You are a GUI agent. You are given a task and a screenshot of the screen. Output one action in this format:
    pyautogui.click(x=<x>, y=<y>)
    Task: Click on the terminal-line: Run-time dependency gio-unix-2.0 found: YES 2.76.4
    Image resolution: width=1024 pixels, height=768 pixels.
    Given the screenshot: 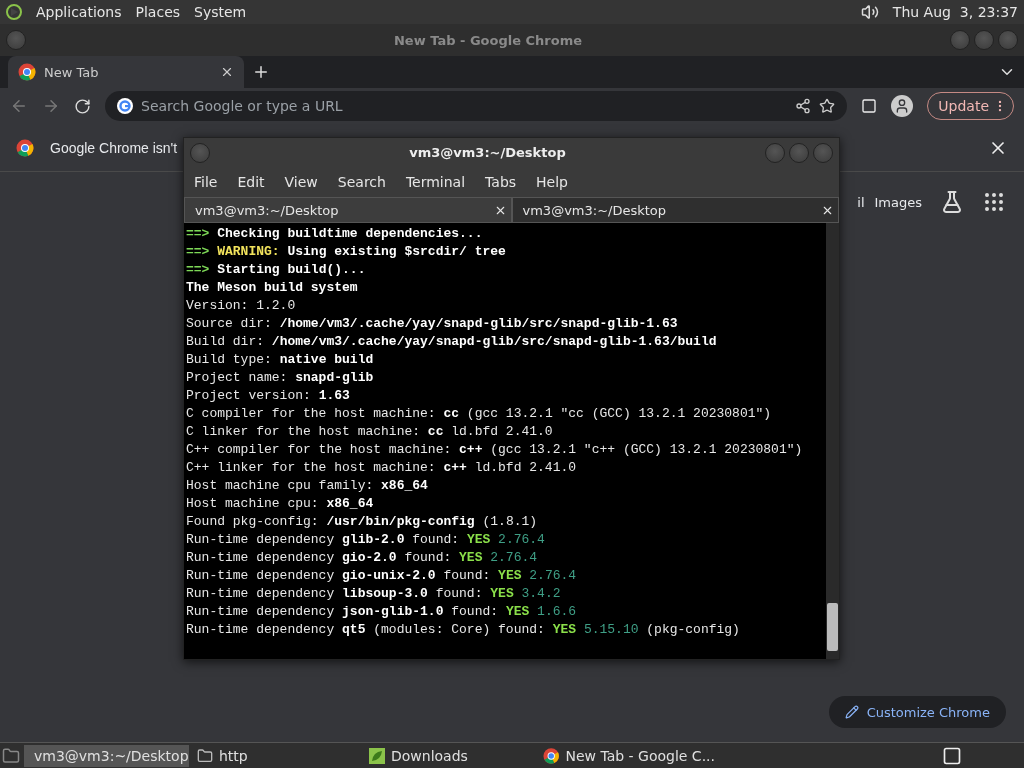 What is the action you would take?
    pyautogui.click(x=382, y=576)
    